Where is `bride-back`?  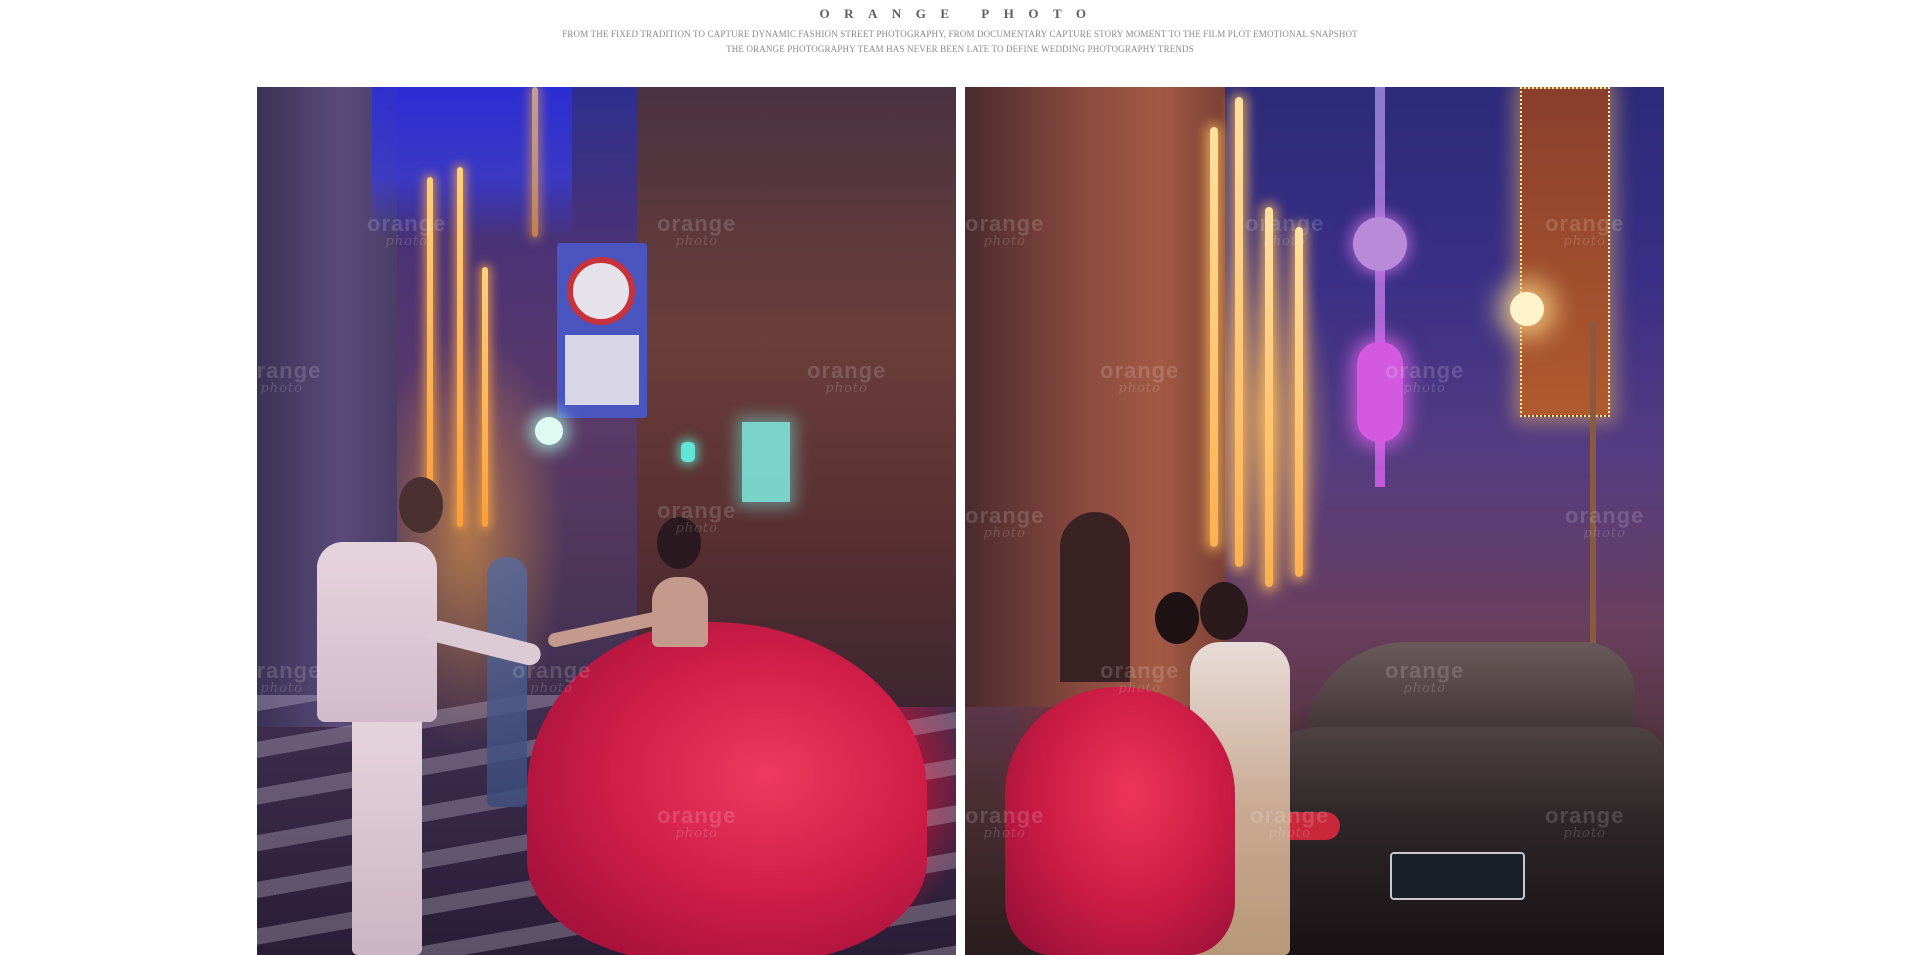
bride-back is located at coordinates (680, 612).